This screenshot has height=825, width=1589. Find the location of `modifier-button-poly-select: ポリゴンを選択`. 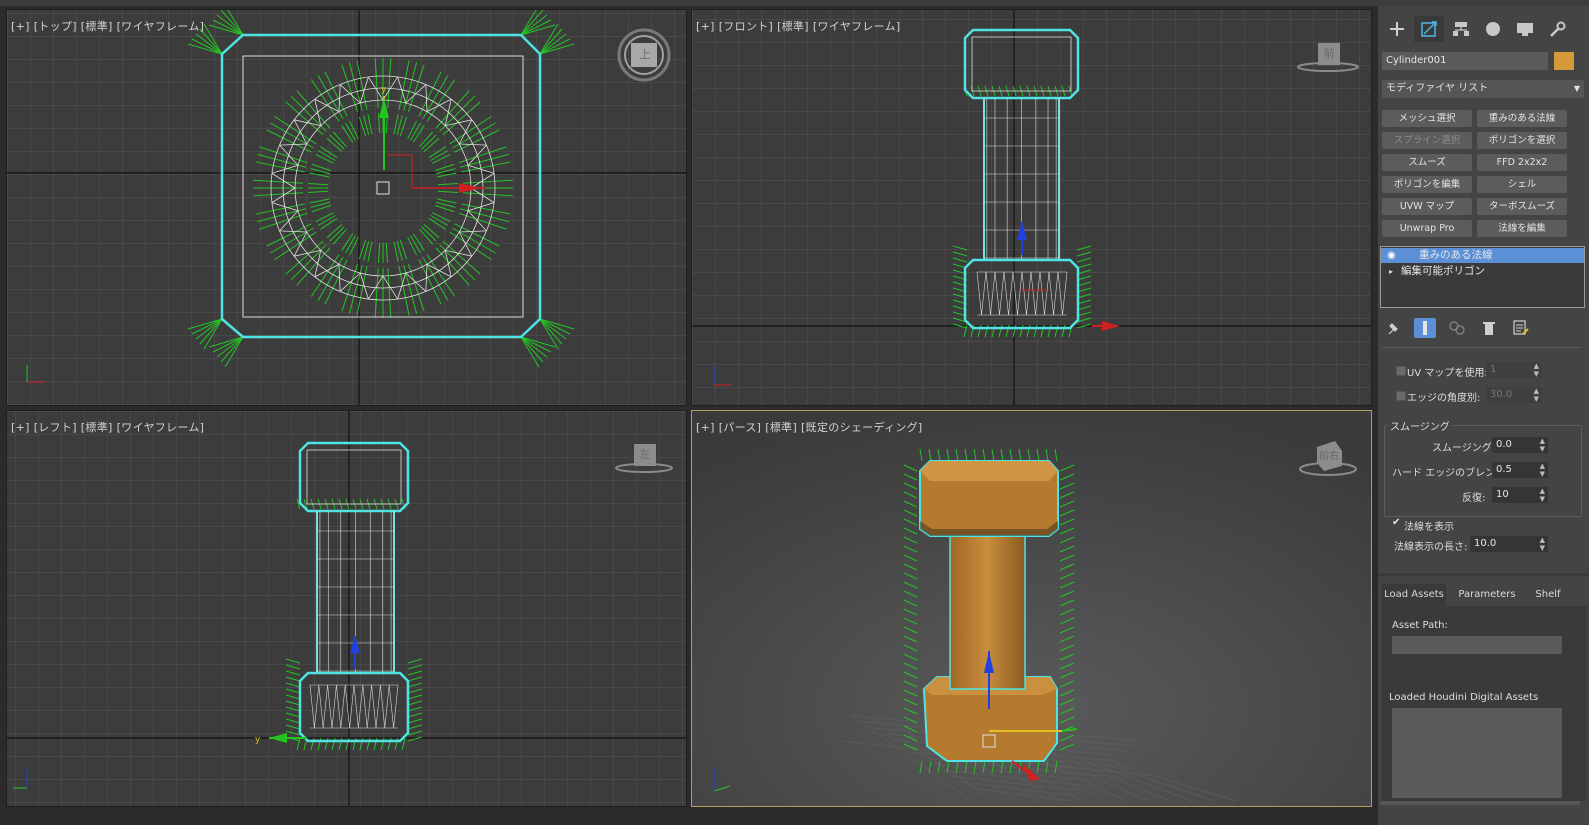

modifier-button-poly-select: ポリゴンを選択 is located at coordinates (1522, 140).